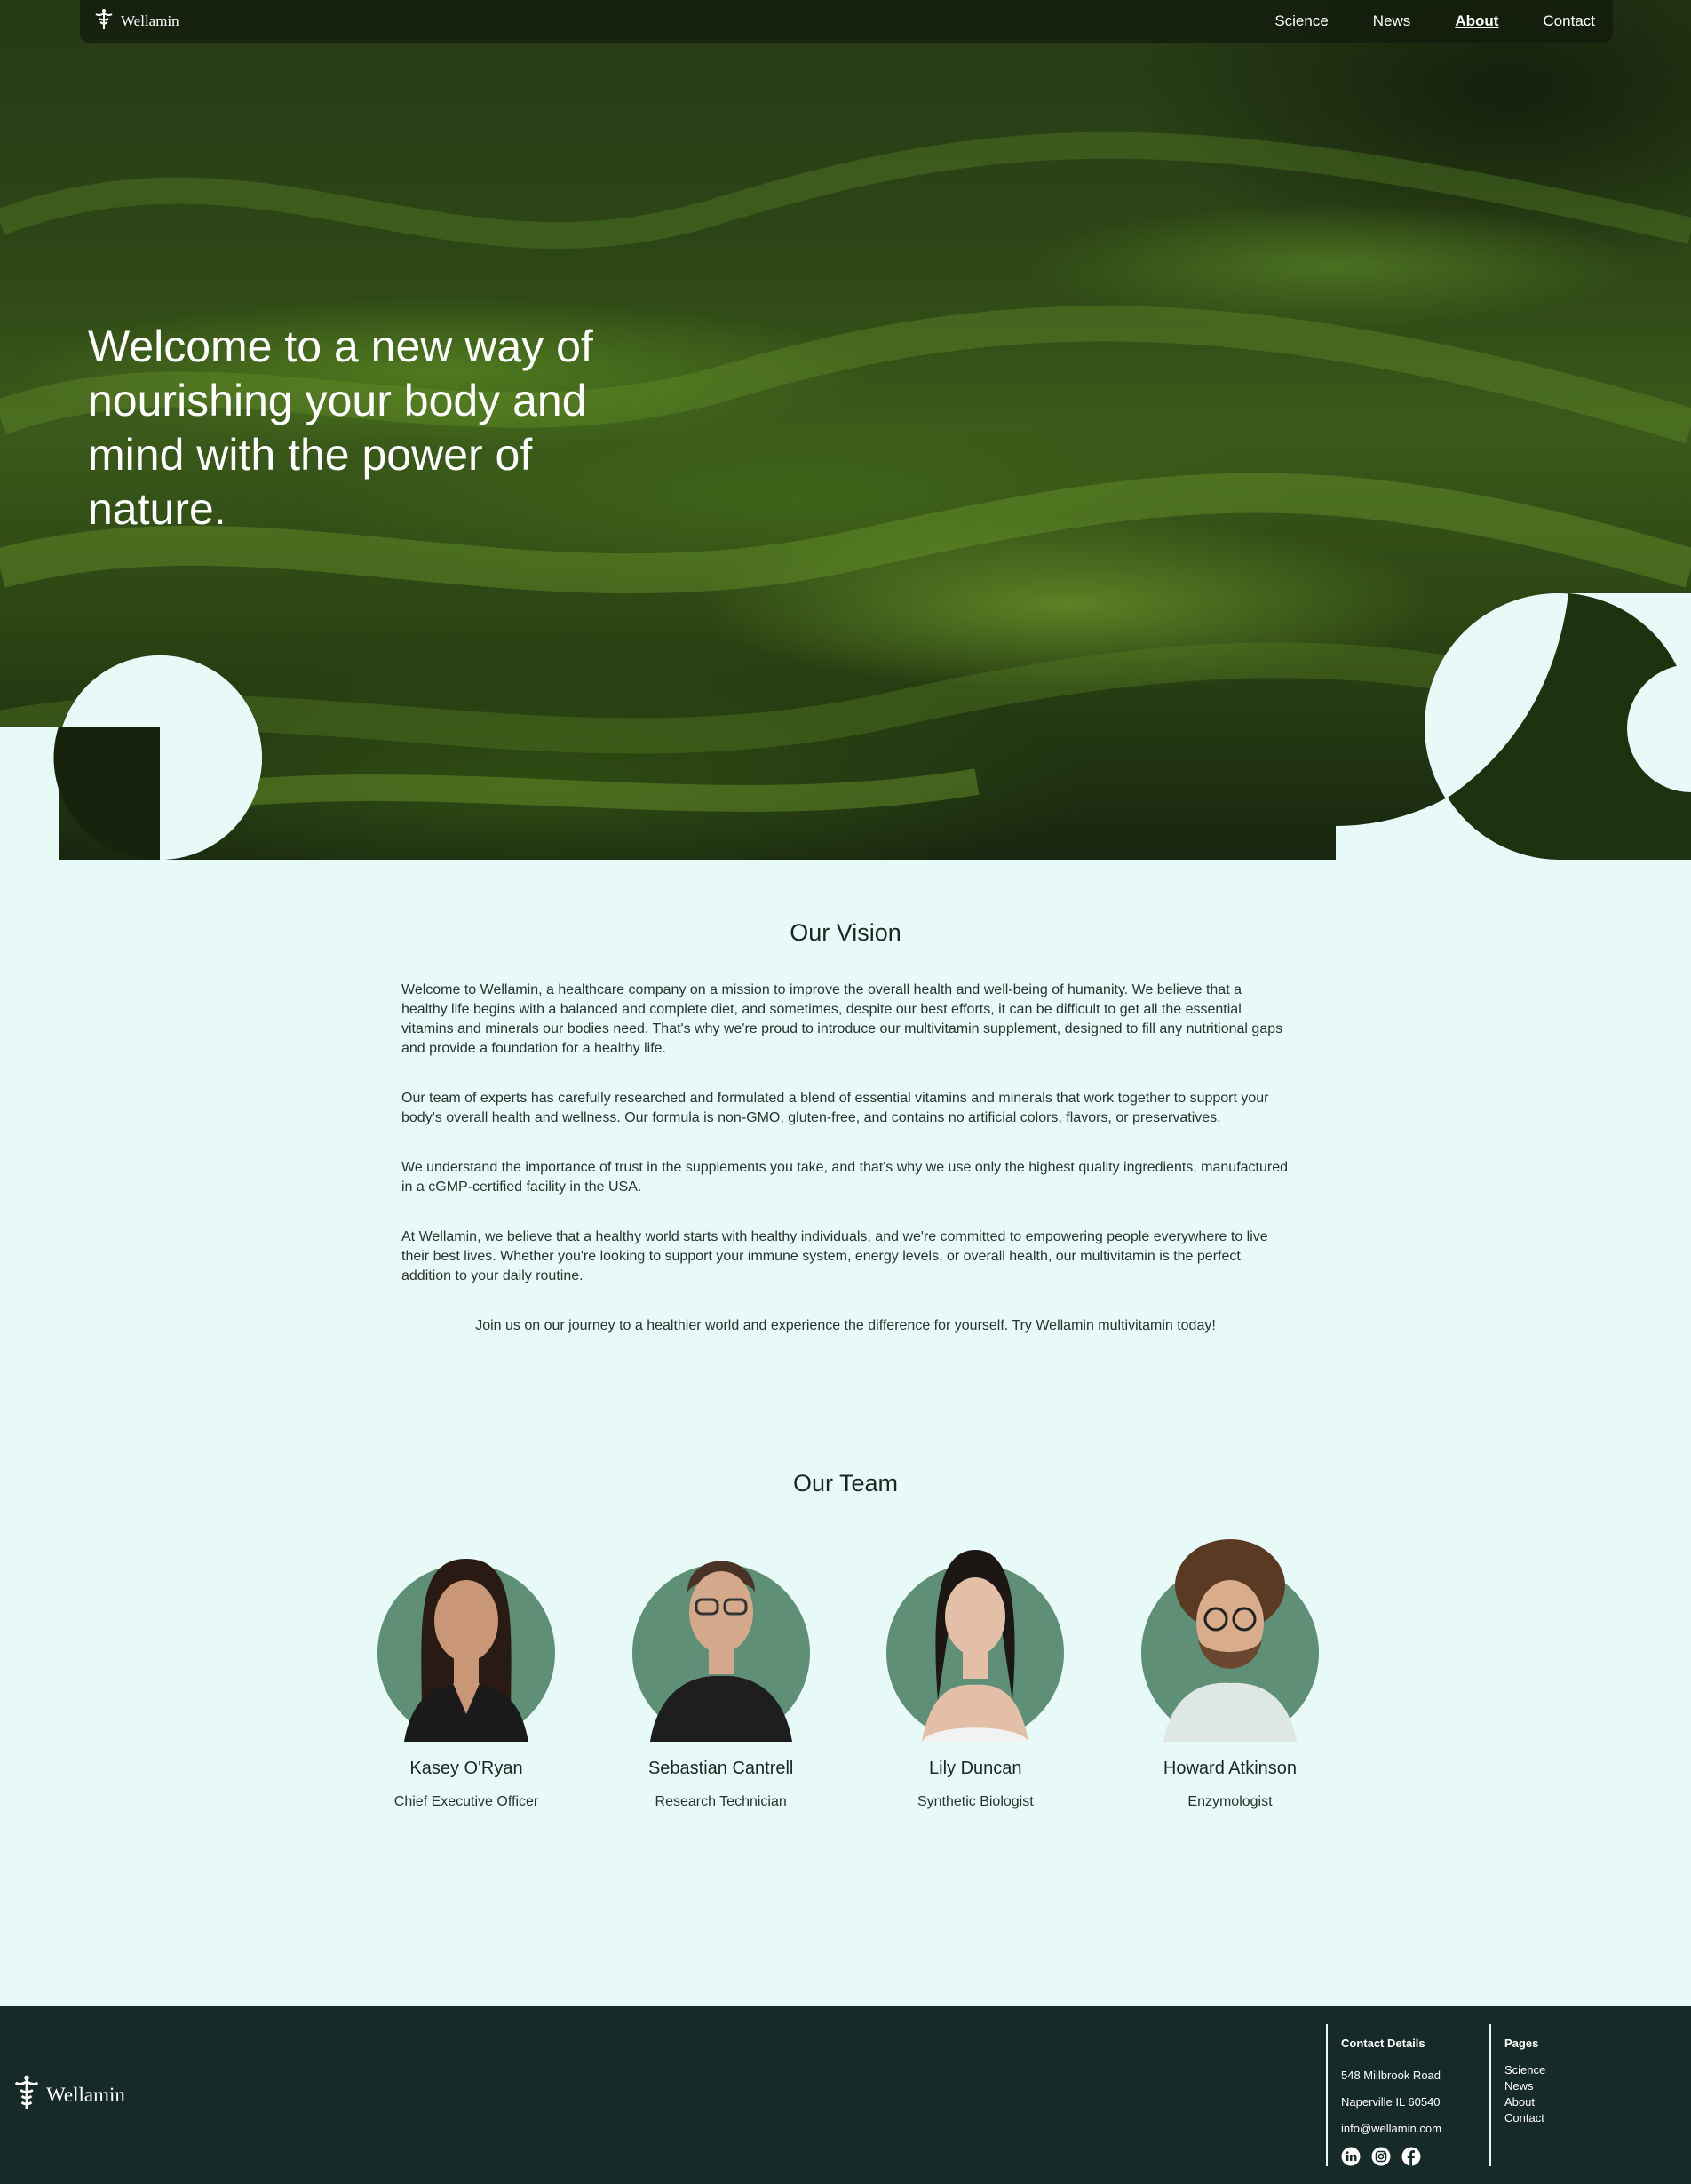  I want to click on facebook-icon, so click(1411, 2156).